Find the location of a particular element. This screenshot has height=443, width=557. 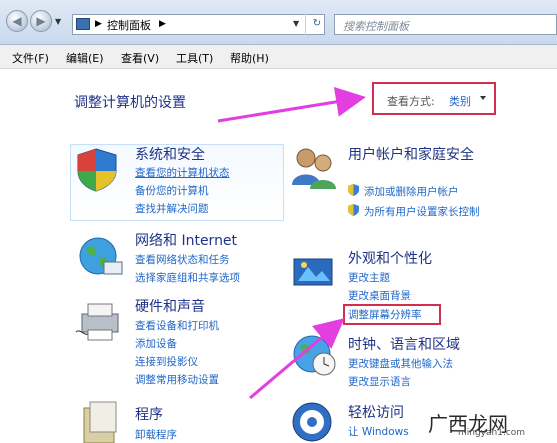

annotation-arrow-view-by is located at coordinates (291, 105).